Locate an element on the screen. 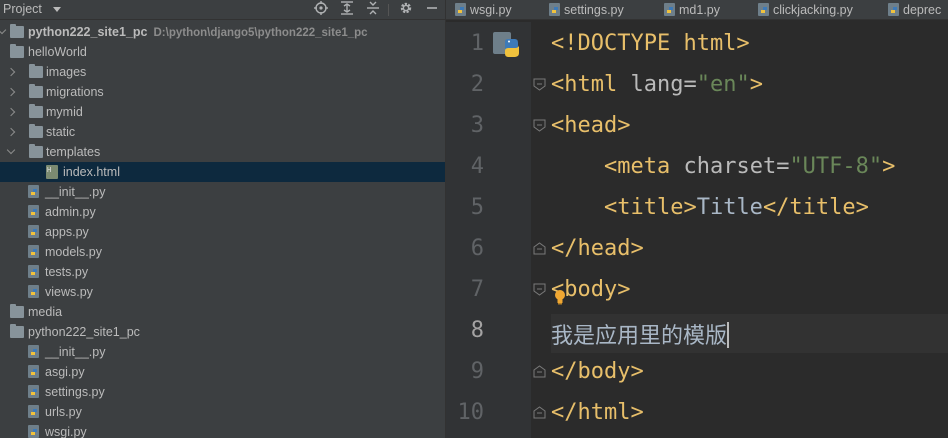 The image size is (948, 438). tree-item-helloworld: helloWorld is located at coordinates (222, 52).